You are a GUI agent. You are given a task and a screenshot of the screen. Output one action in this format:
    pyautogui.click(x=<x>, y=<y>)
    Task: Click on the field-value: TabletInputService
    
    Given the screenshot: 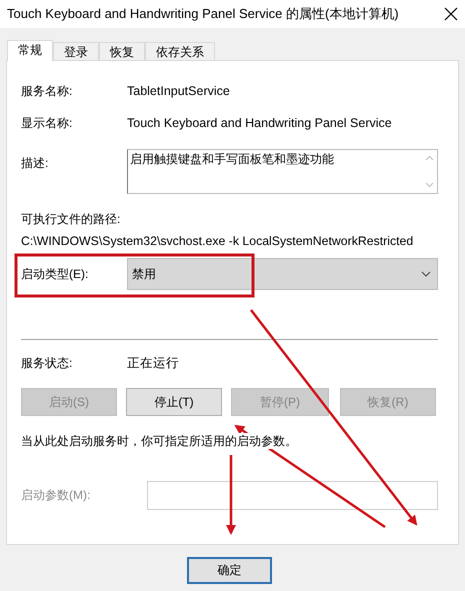 What is the action you would take?
    pyautogui.click(x=178, y=91)
    